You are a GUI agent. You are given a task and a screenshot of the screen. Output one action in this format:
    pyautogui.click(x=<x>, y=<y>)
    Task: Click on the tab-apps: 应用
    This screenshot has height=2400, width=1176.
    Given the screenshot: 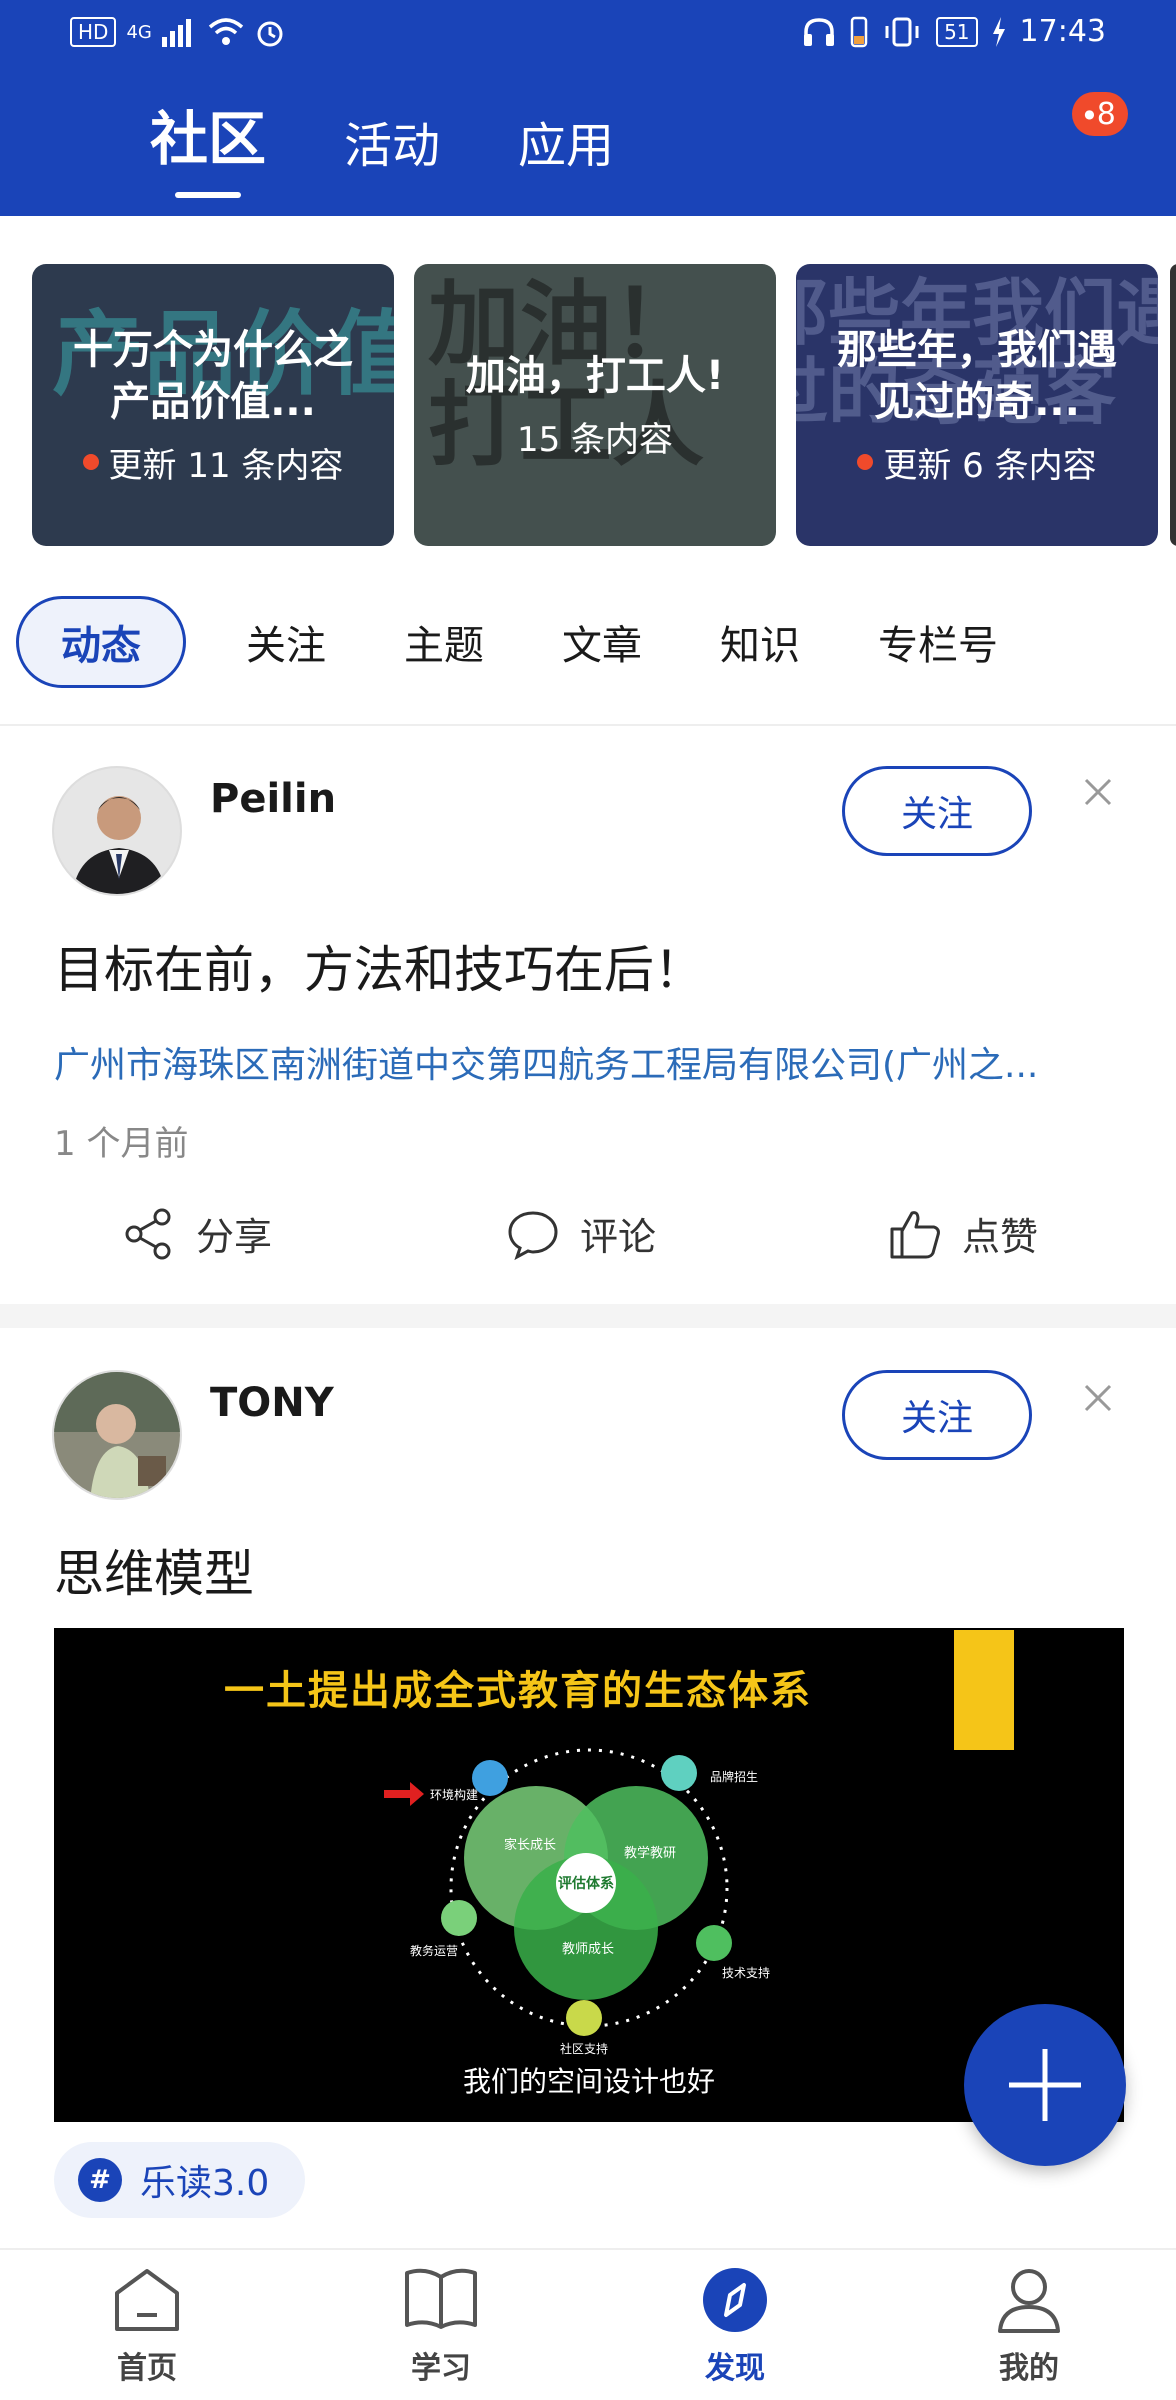 What is the action you would take?
    pyautogui.click(x=566, y=149)
    